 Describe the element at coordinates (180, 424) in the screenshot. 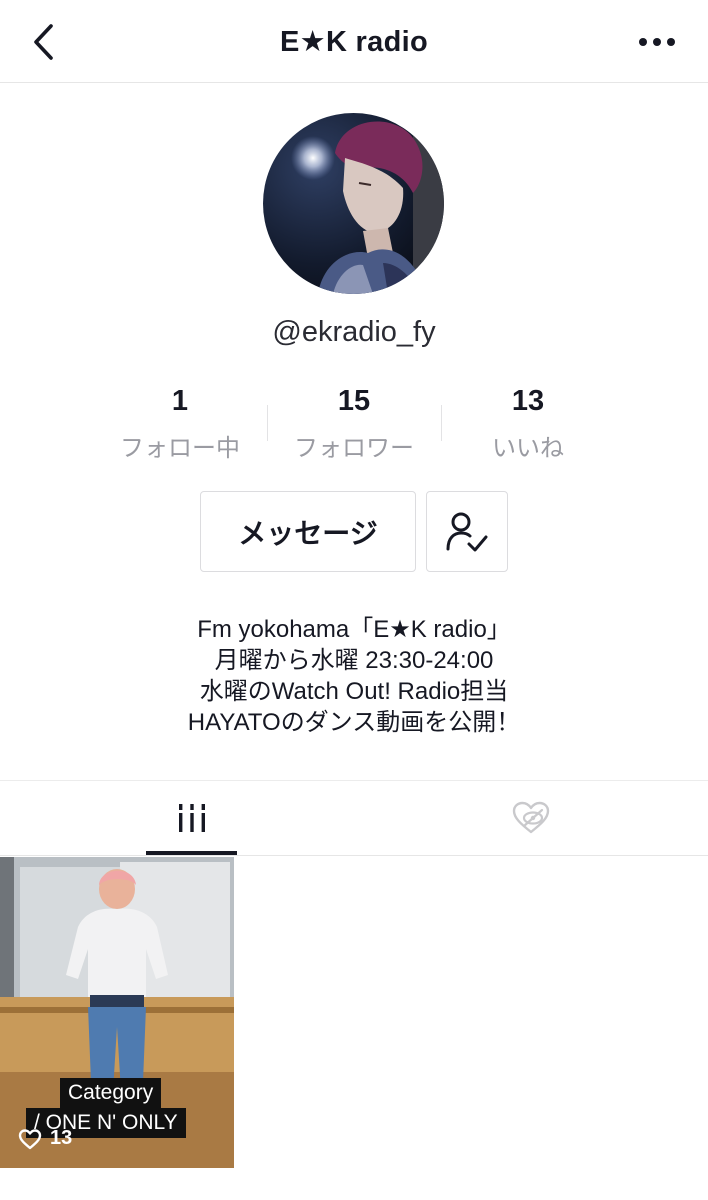

I see `following-stat: 1 フォロー中` at that location.